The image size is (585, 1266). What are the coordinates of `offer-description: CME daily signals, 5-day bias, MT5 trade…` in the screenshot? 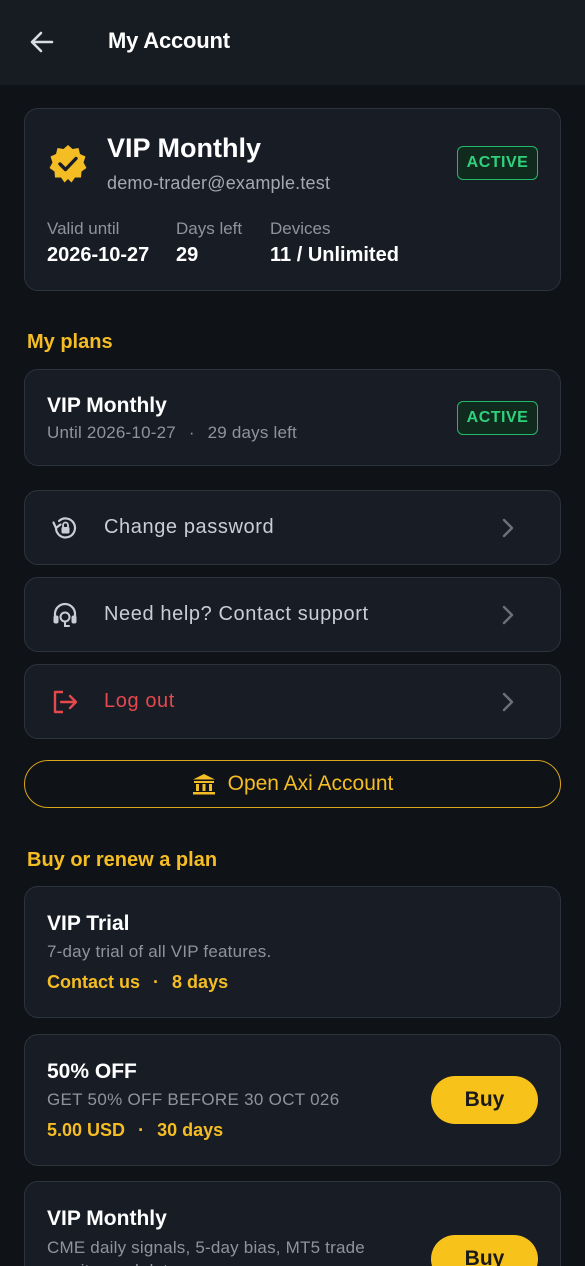 It's located at (206, 1252).